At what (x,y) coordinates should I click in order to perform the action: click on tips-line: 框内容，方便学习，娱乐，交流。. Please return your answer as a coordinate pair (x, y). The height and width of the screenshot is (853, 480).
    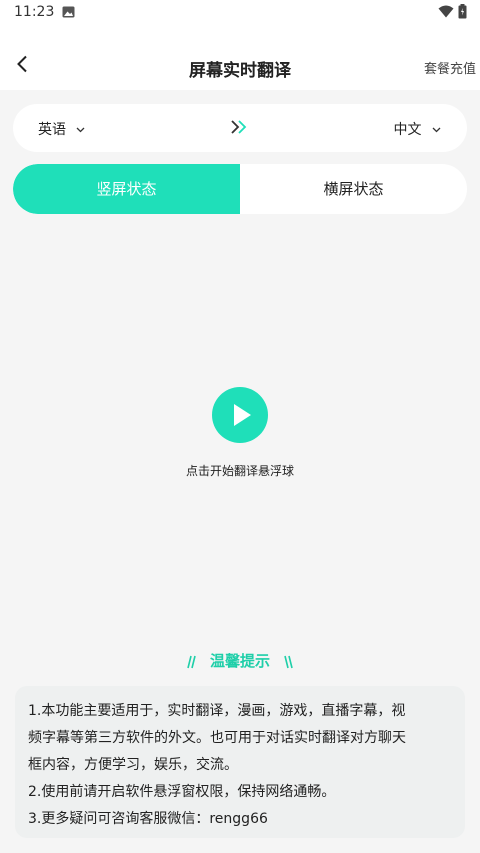
    Looking at the image, I should click on (133, 765).